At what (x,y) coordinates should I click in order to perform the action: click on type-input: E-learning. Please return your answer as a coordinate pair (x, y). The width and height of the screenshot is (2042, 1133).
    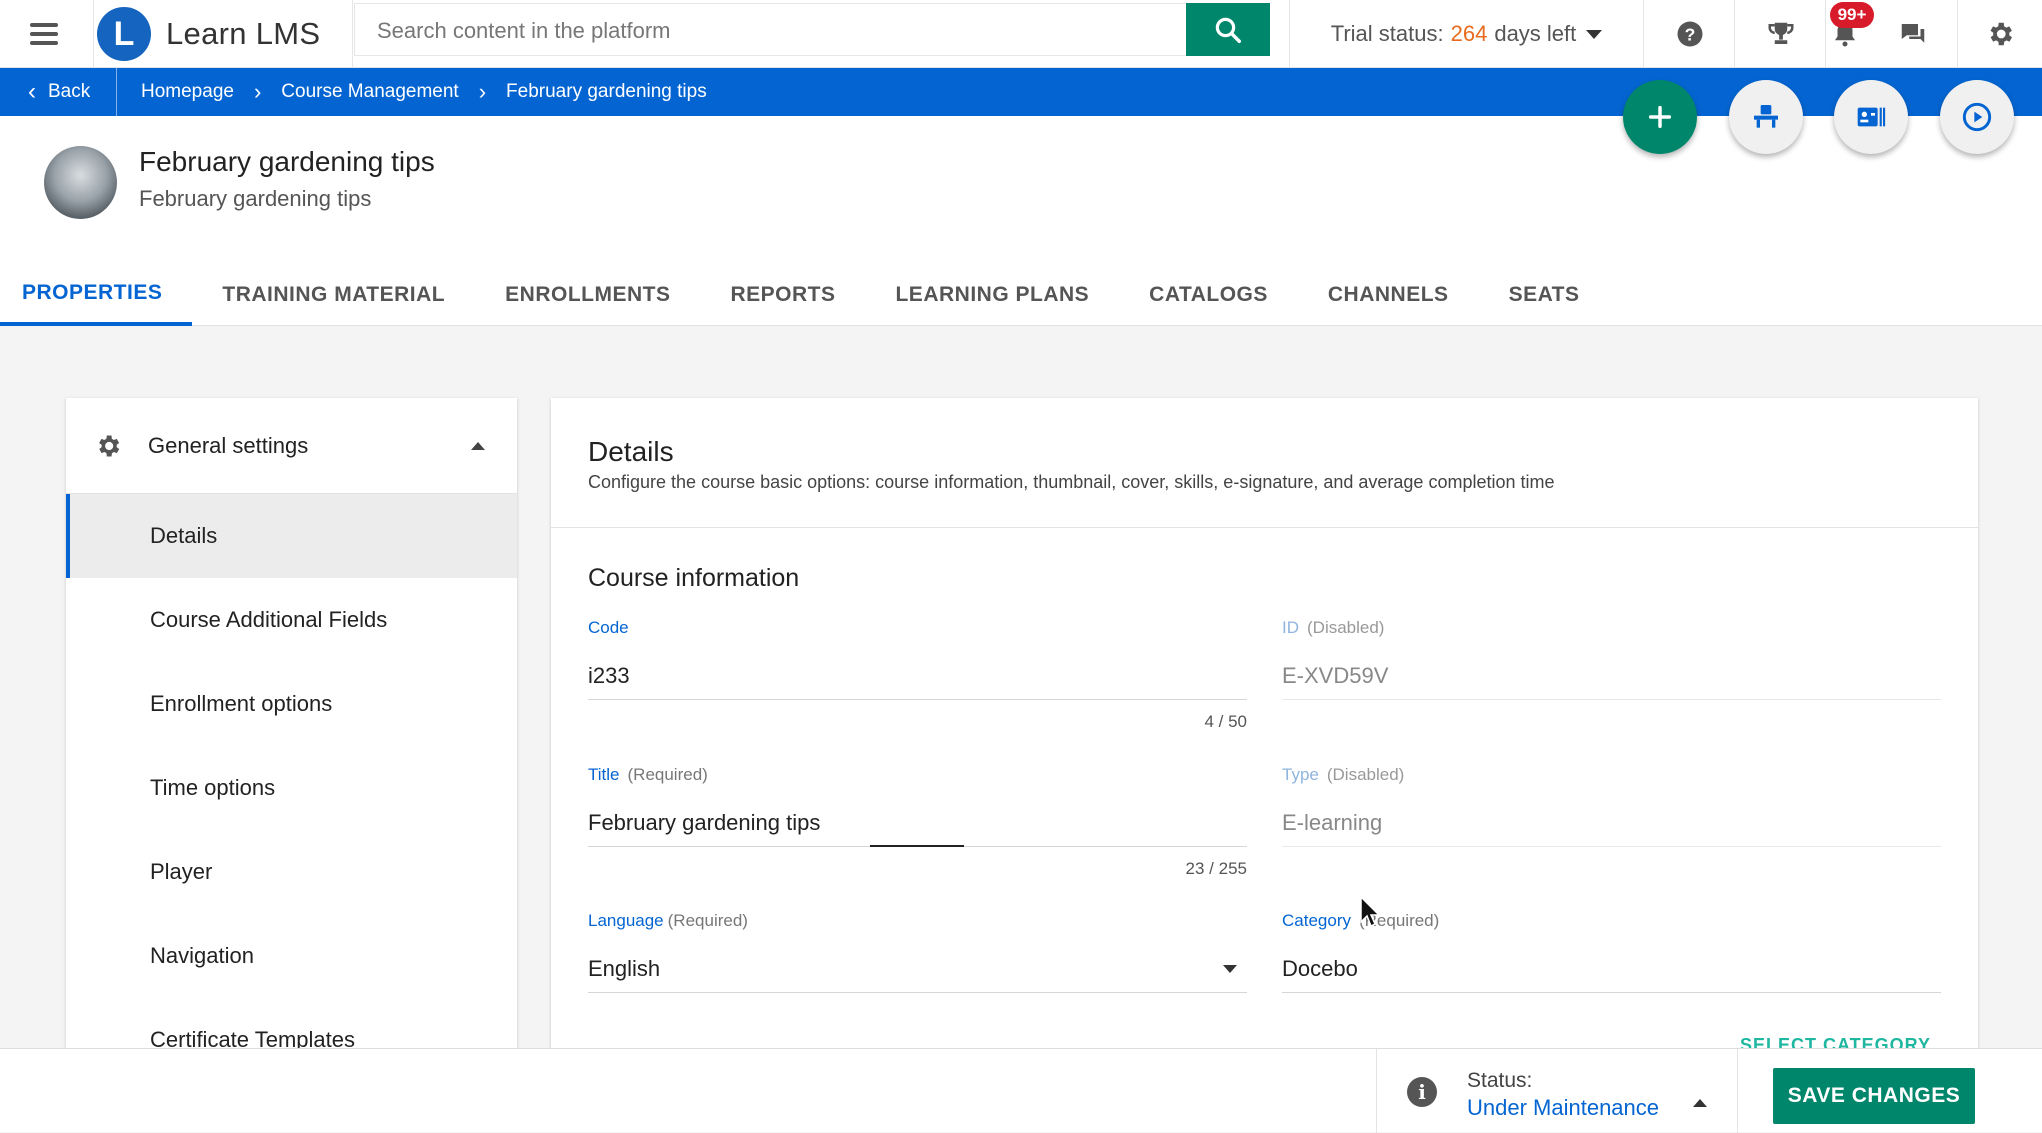
    Looking at the image, I should click on (1611, 823).